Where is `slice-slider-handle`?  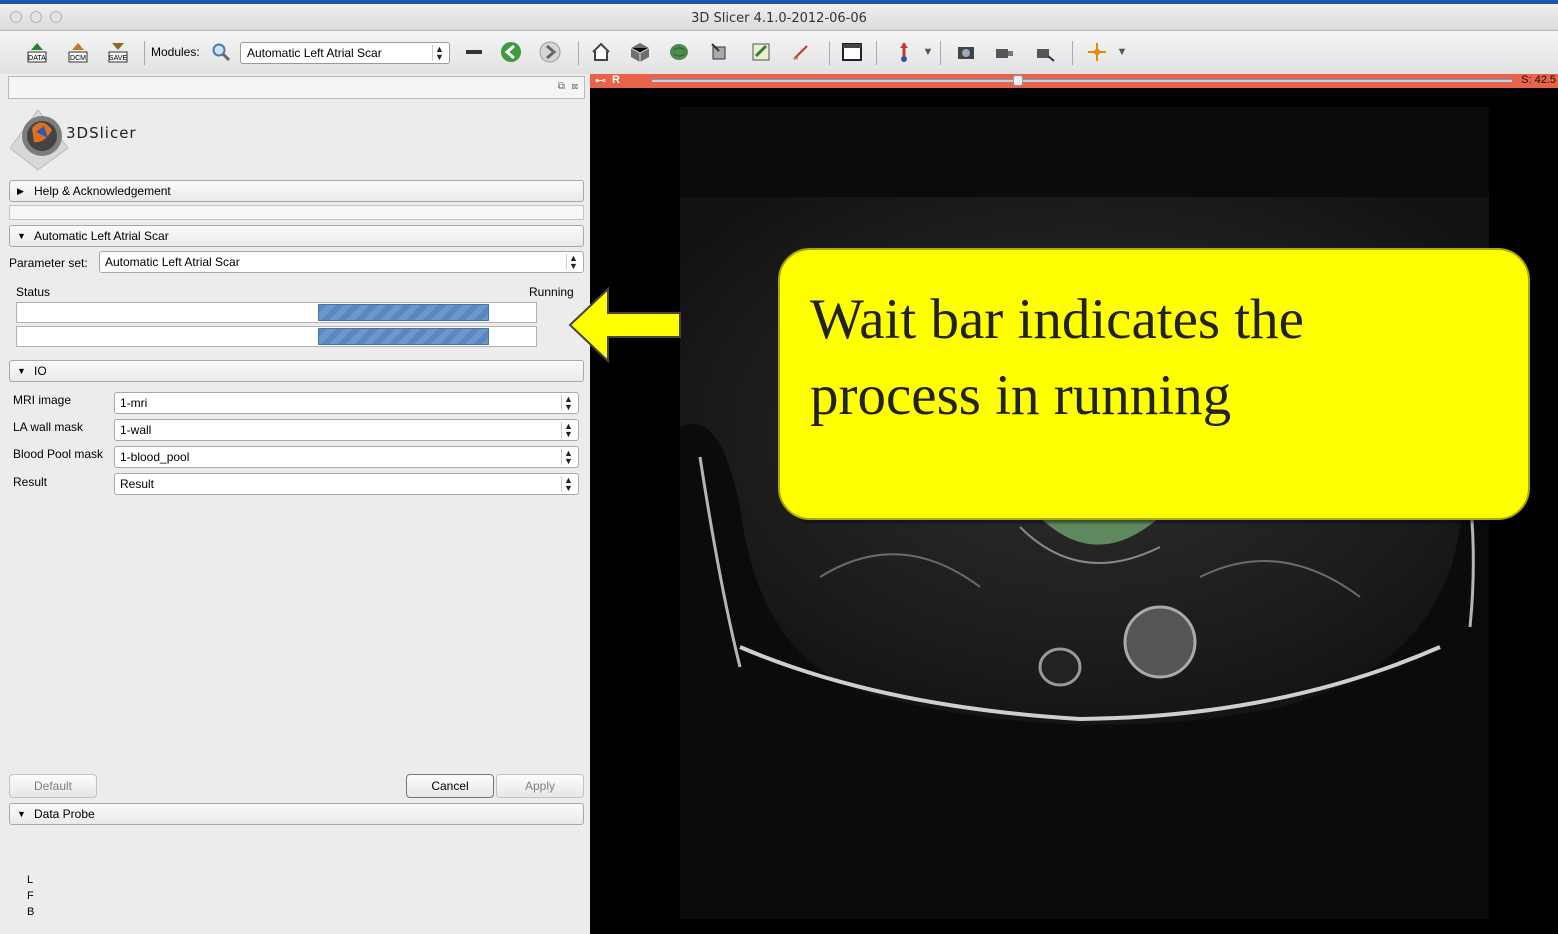
slice-slider-handle is located at coordinates (1018, 80).